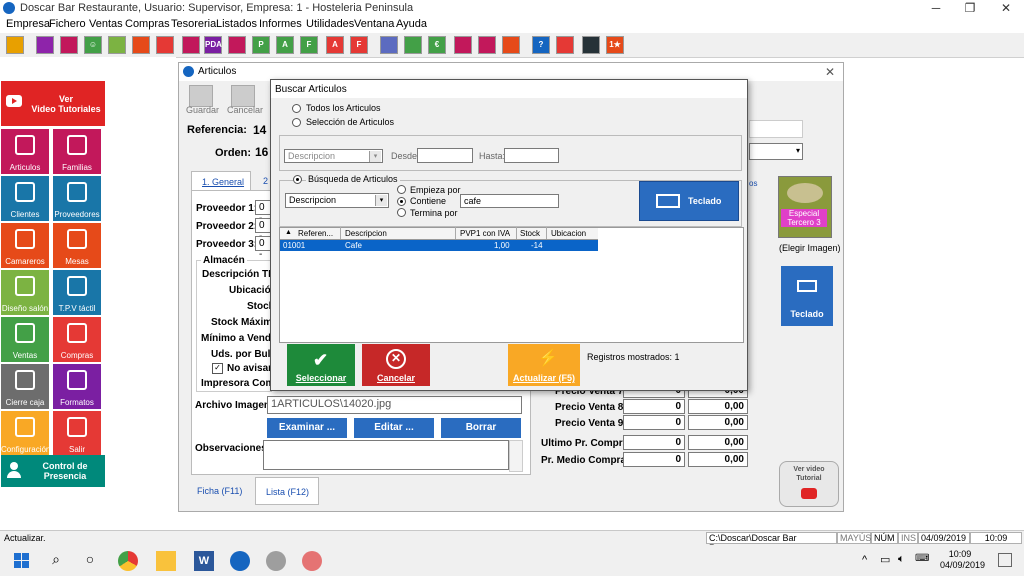 The width and height of the screenshot is (1024, 576). I want to click on group-icon, so click(45, 45).